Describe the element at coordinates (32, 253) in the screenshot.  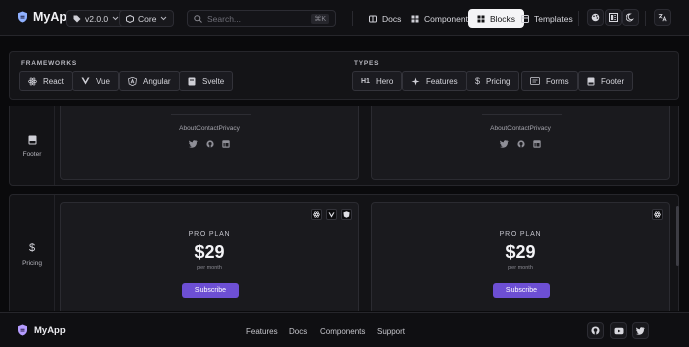
I see `section-label-pricing: $ Pricing` at that location.